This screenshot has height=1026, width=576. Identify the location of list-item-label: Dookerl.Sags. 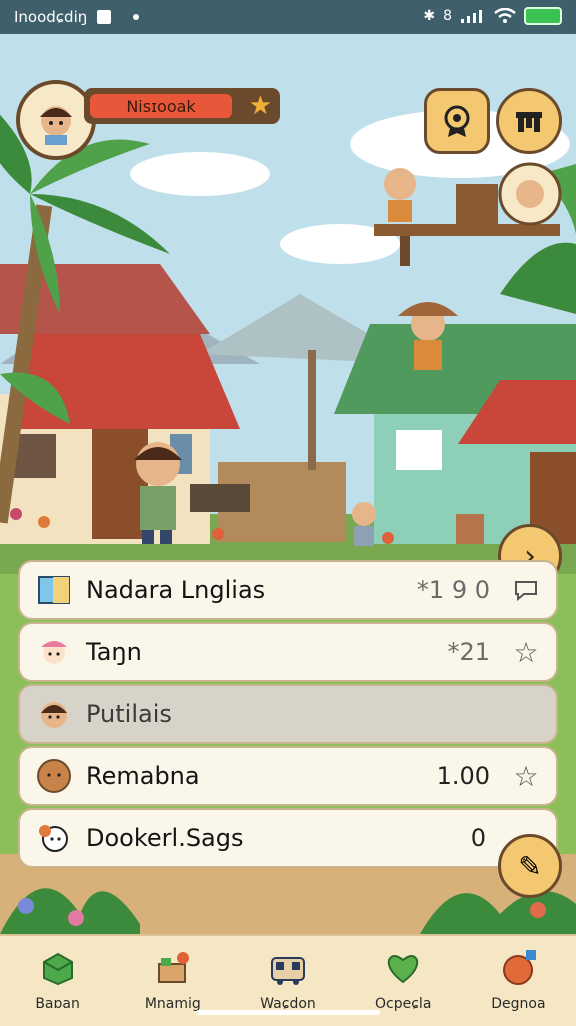
(165, 838).